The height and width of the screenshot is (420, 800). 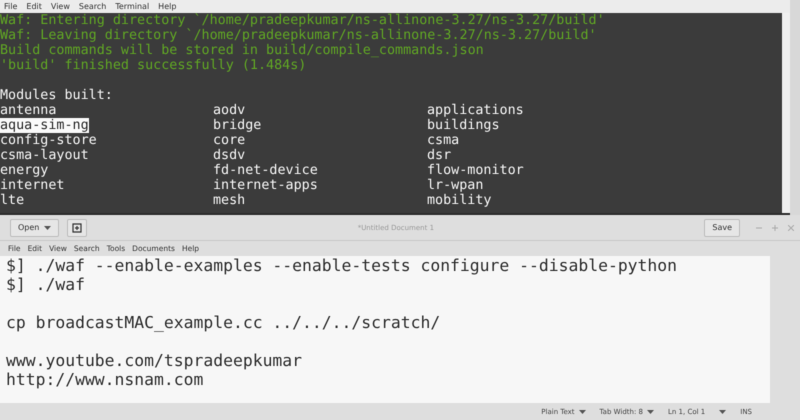 What do you see at coordinates (57, 95) in the screenshot?
I see `terminal-line: Modules built:` at bounding box center [57, 95].